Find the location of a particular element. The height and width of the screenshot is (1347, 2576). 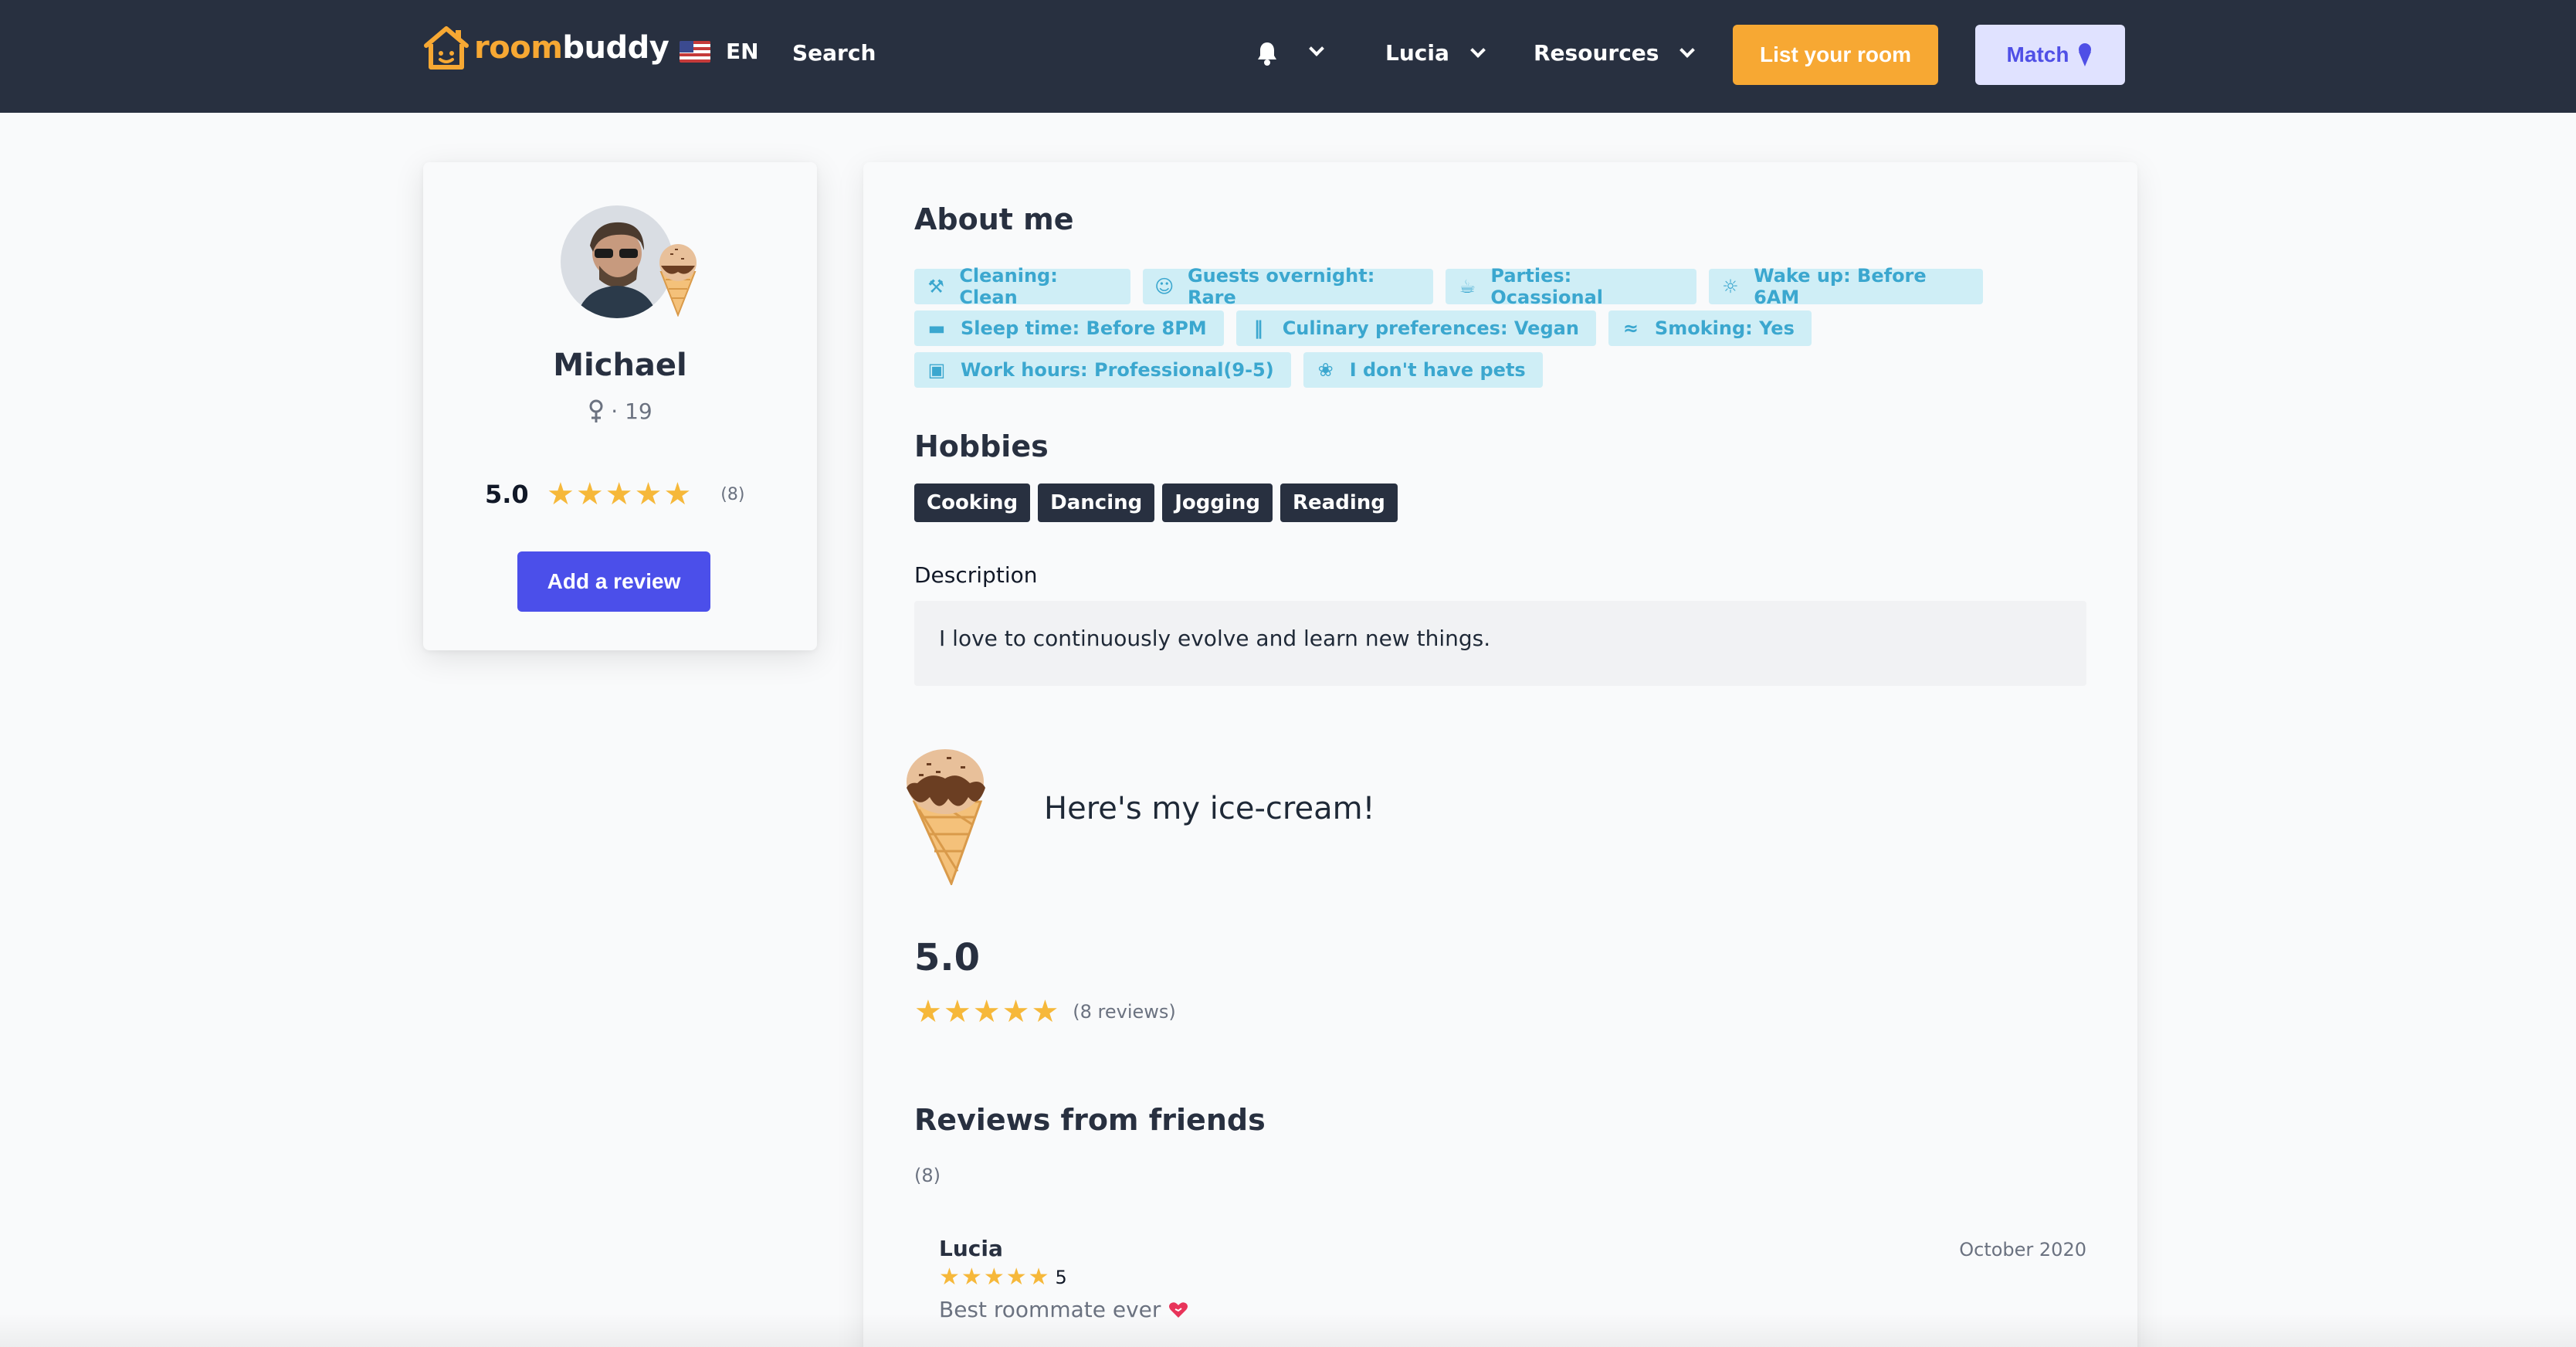

logo: roombuddy is located at coordinates (545, 48).